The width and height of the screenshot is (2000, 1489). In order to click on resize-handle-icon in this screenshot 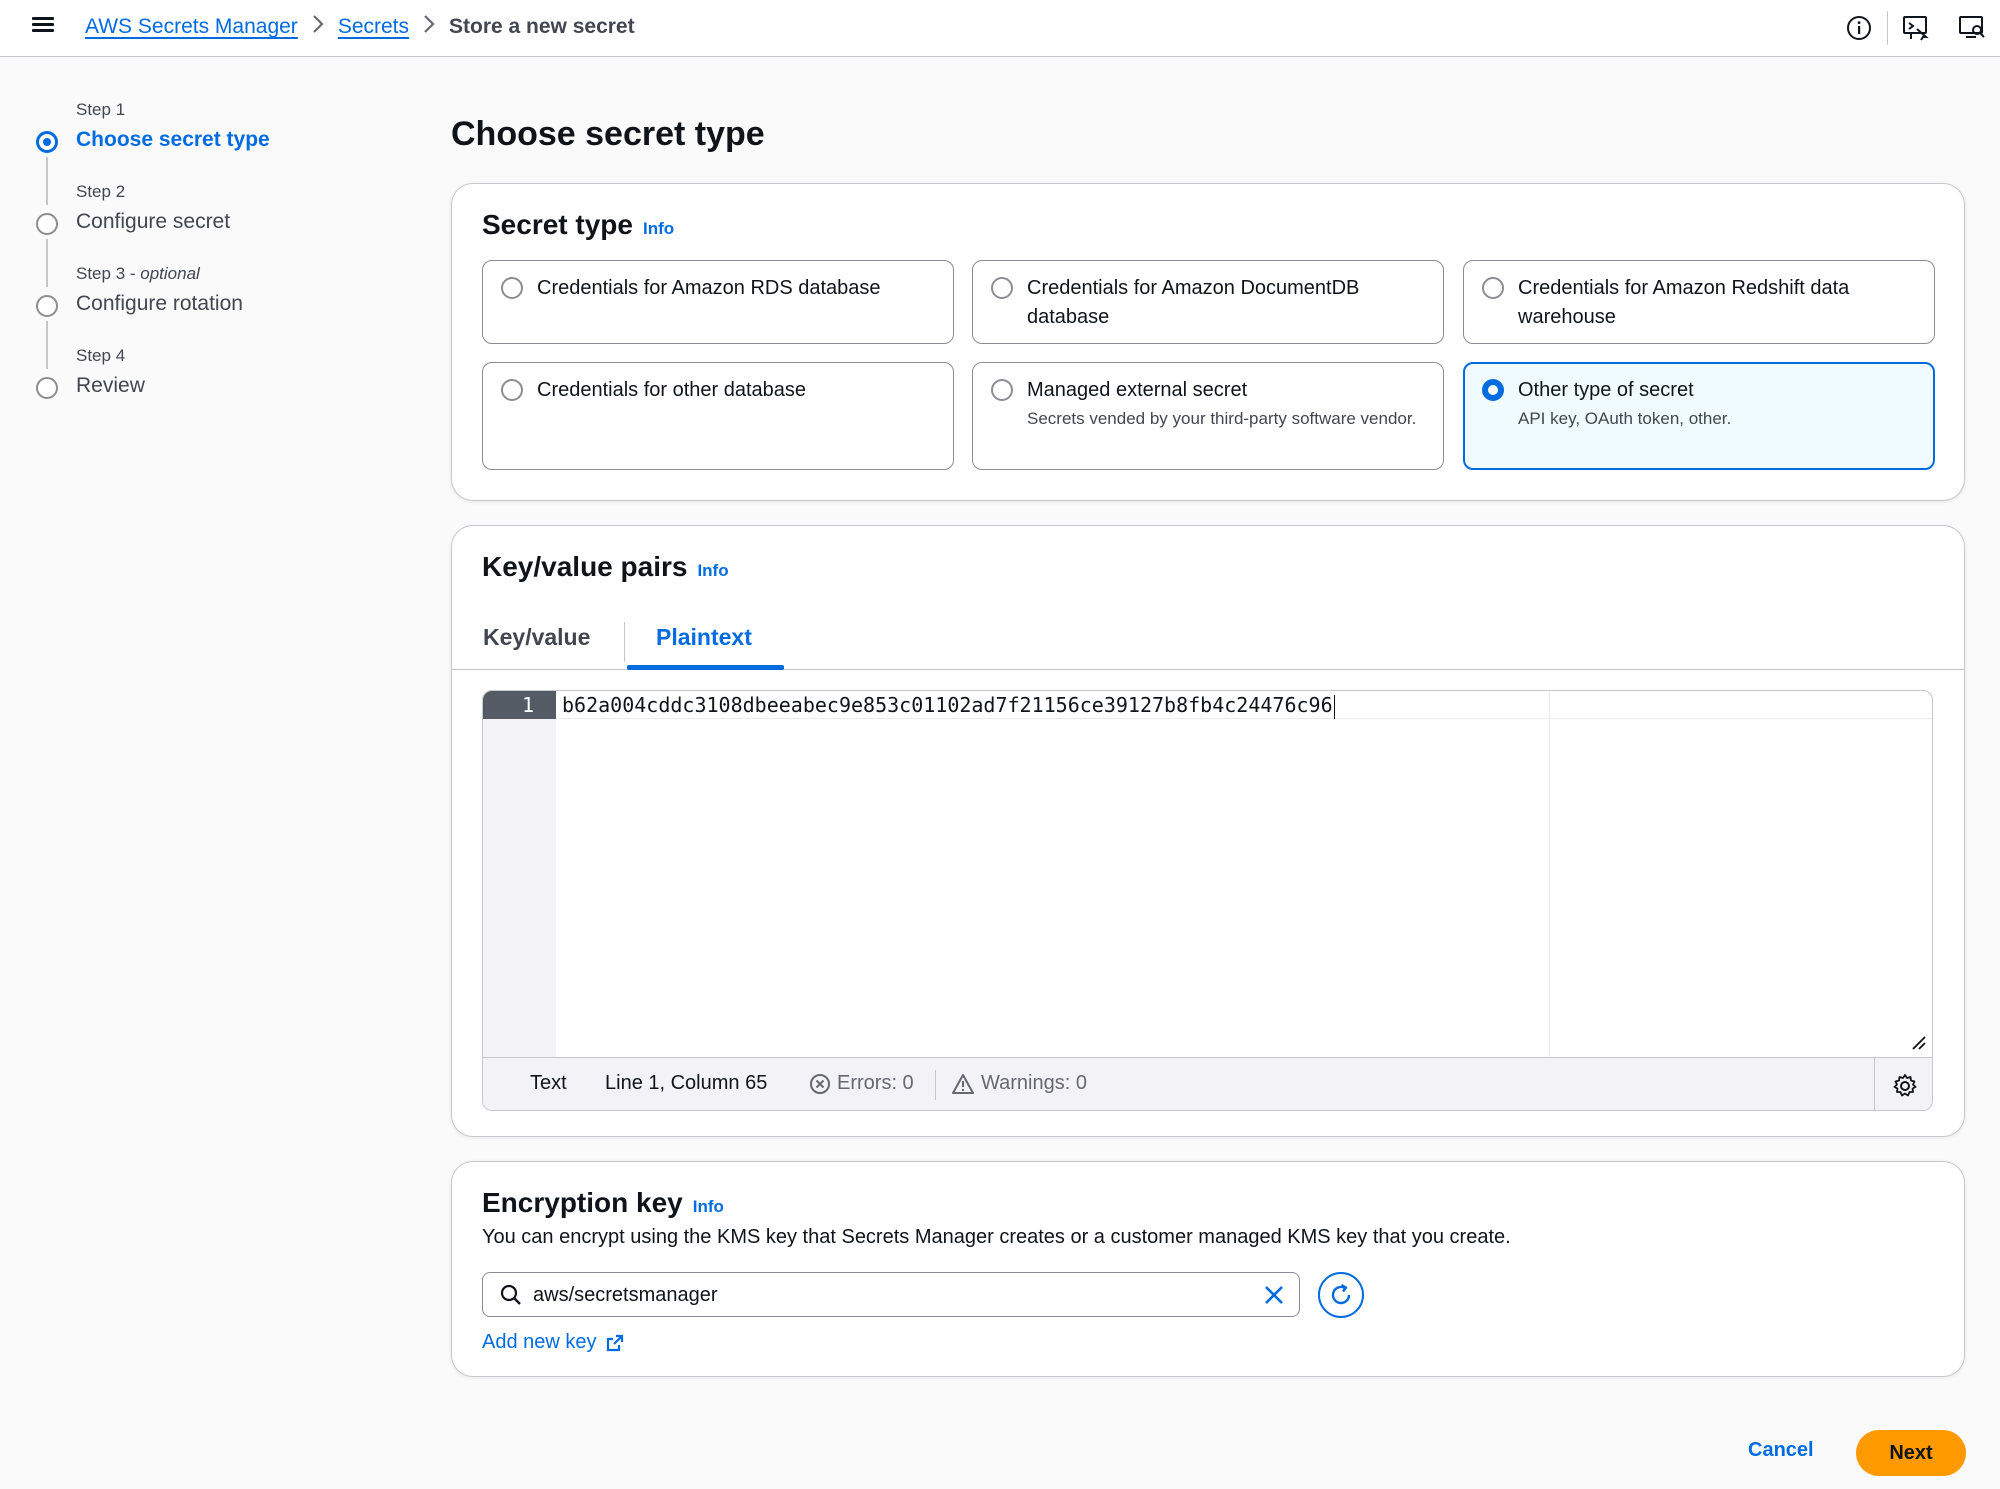, I will do `click(1919, 1043)`.